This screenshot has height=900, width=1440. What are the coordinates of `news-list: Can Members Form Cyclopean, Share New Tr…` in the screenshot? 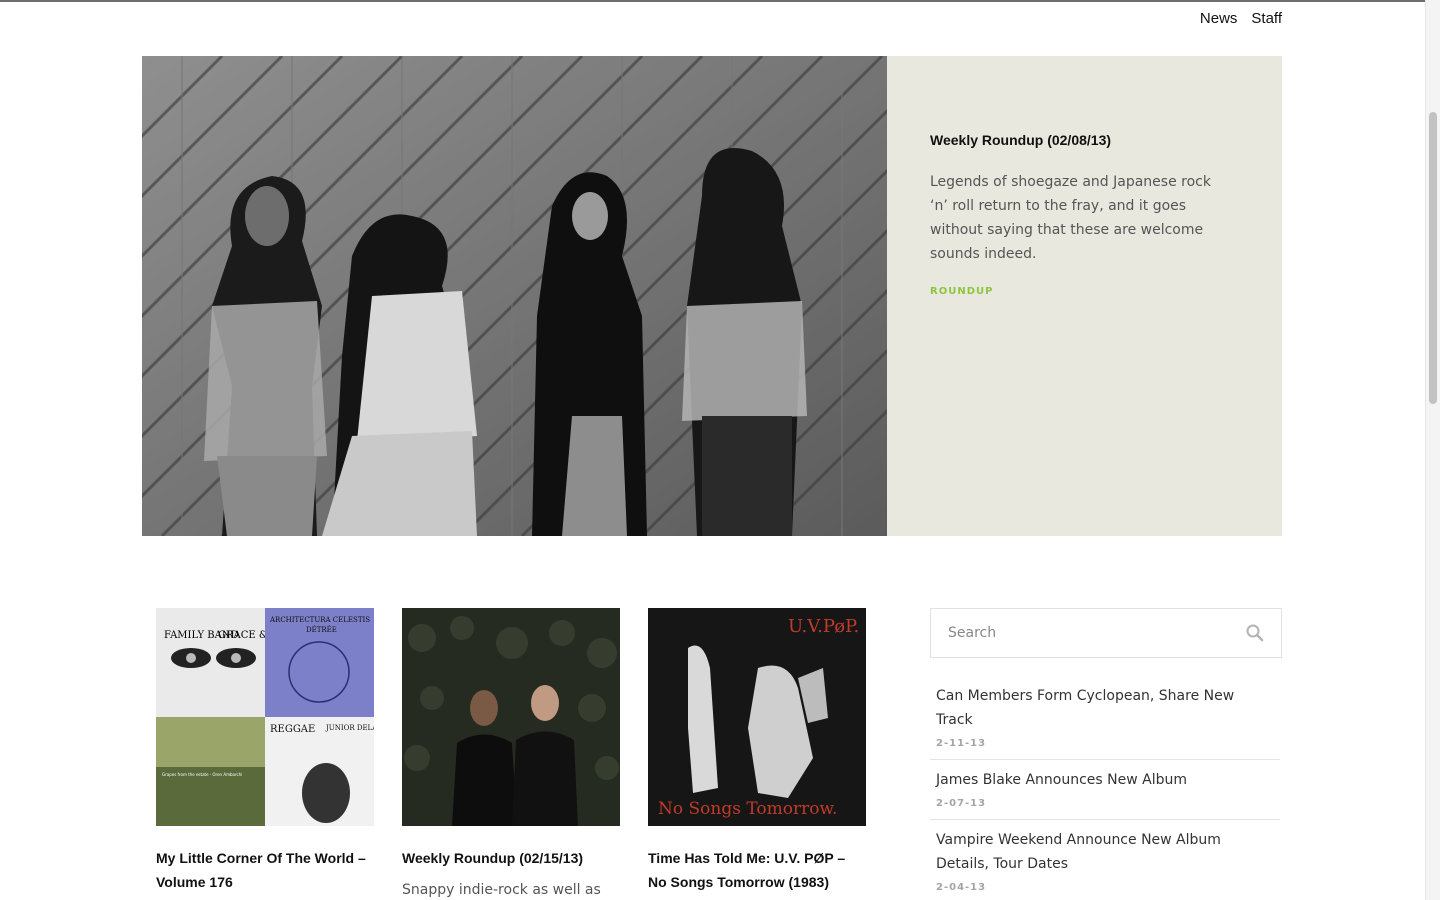 It's located at (1106, 792).